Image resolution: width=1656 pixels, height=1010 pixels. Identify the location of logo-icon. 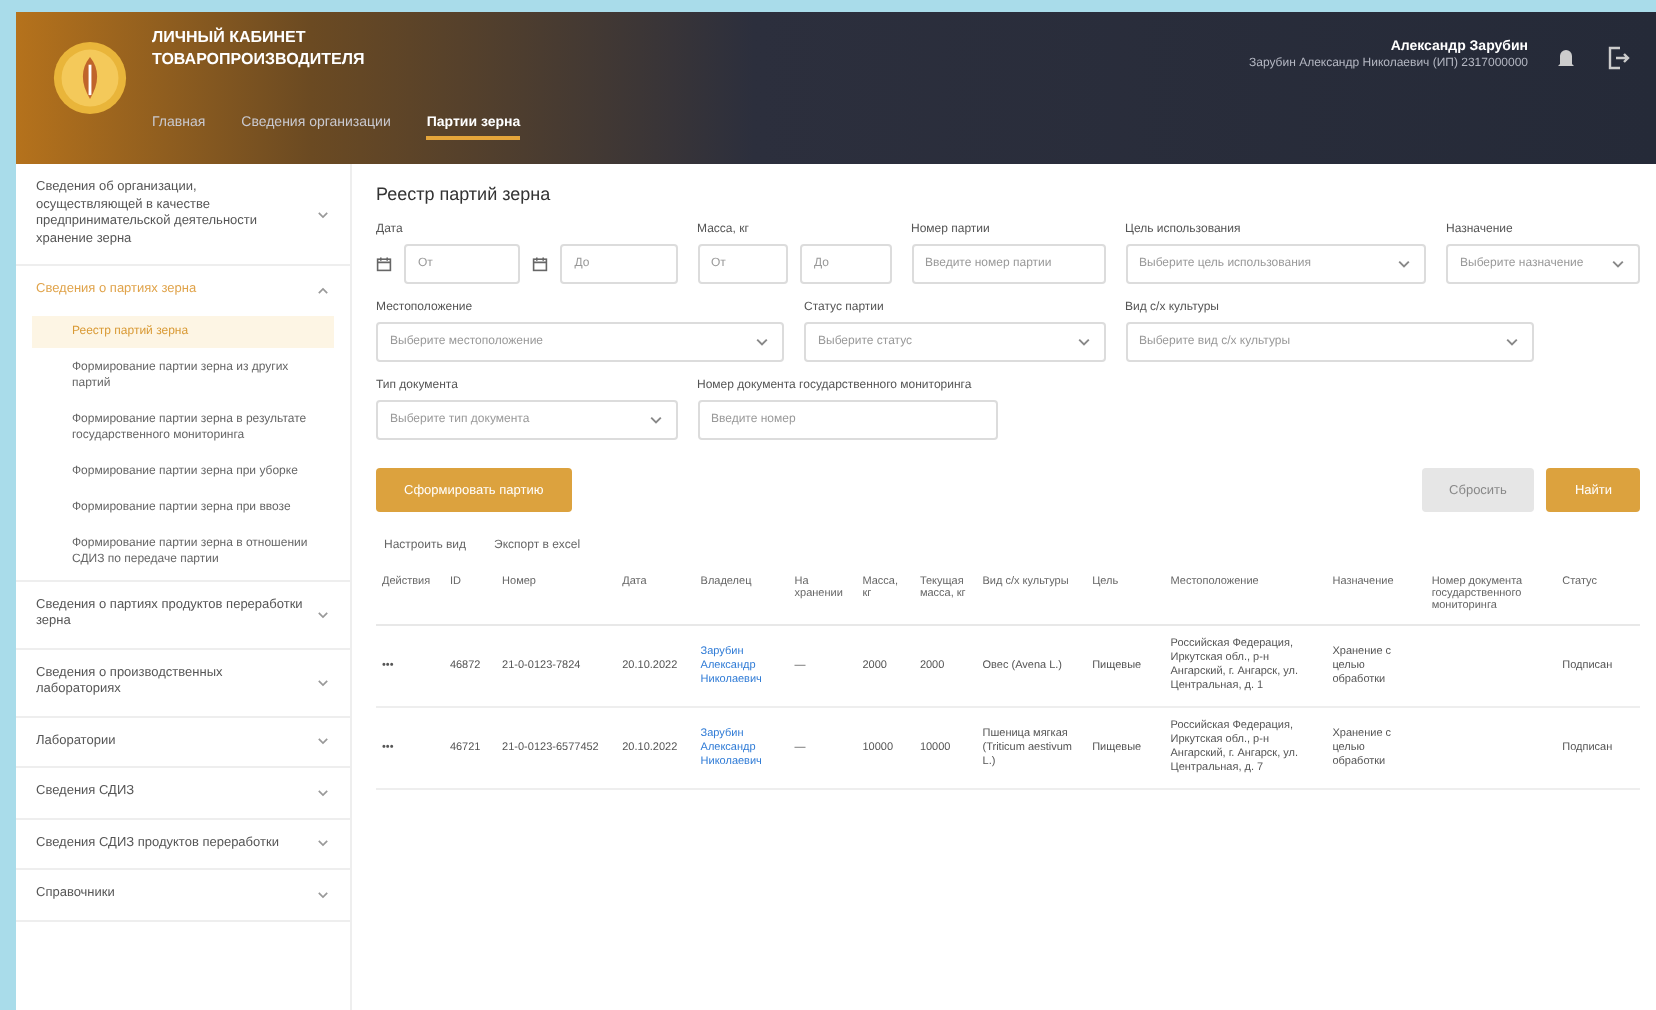
(90, 78).